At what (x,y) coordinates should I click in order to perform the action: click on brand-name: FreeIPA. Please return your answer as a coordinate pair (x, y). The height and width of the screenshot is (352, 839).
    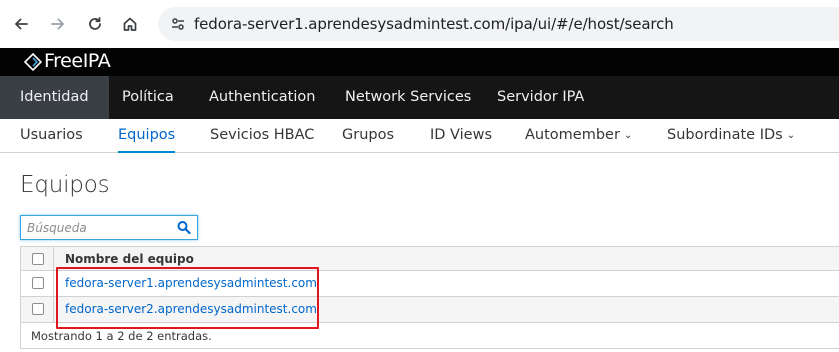
    Looking at the image, I should click on (77, 61).